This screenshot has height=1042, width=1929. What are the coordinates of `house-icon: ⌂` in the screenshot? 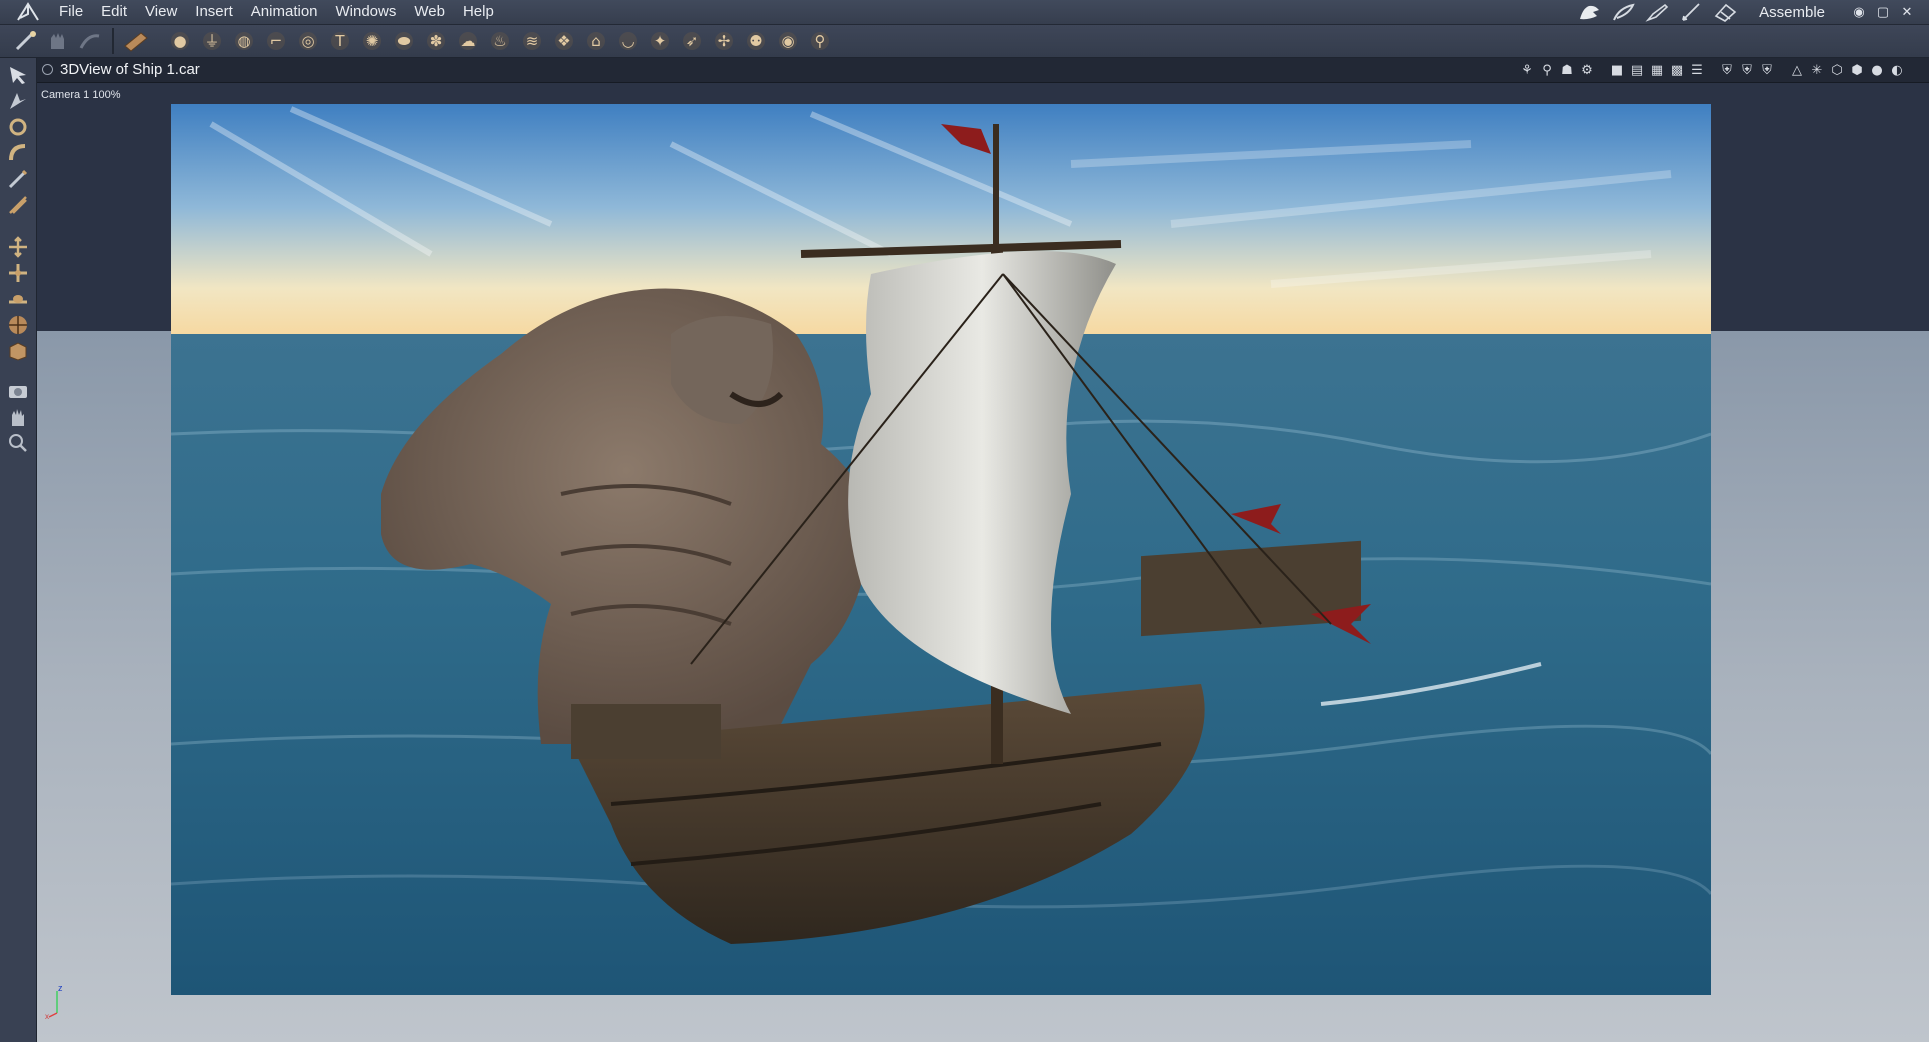 It's located at (596, 41).